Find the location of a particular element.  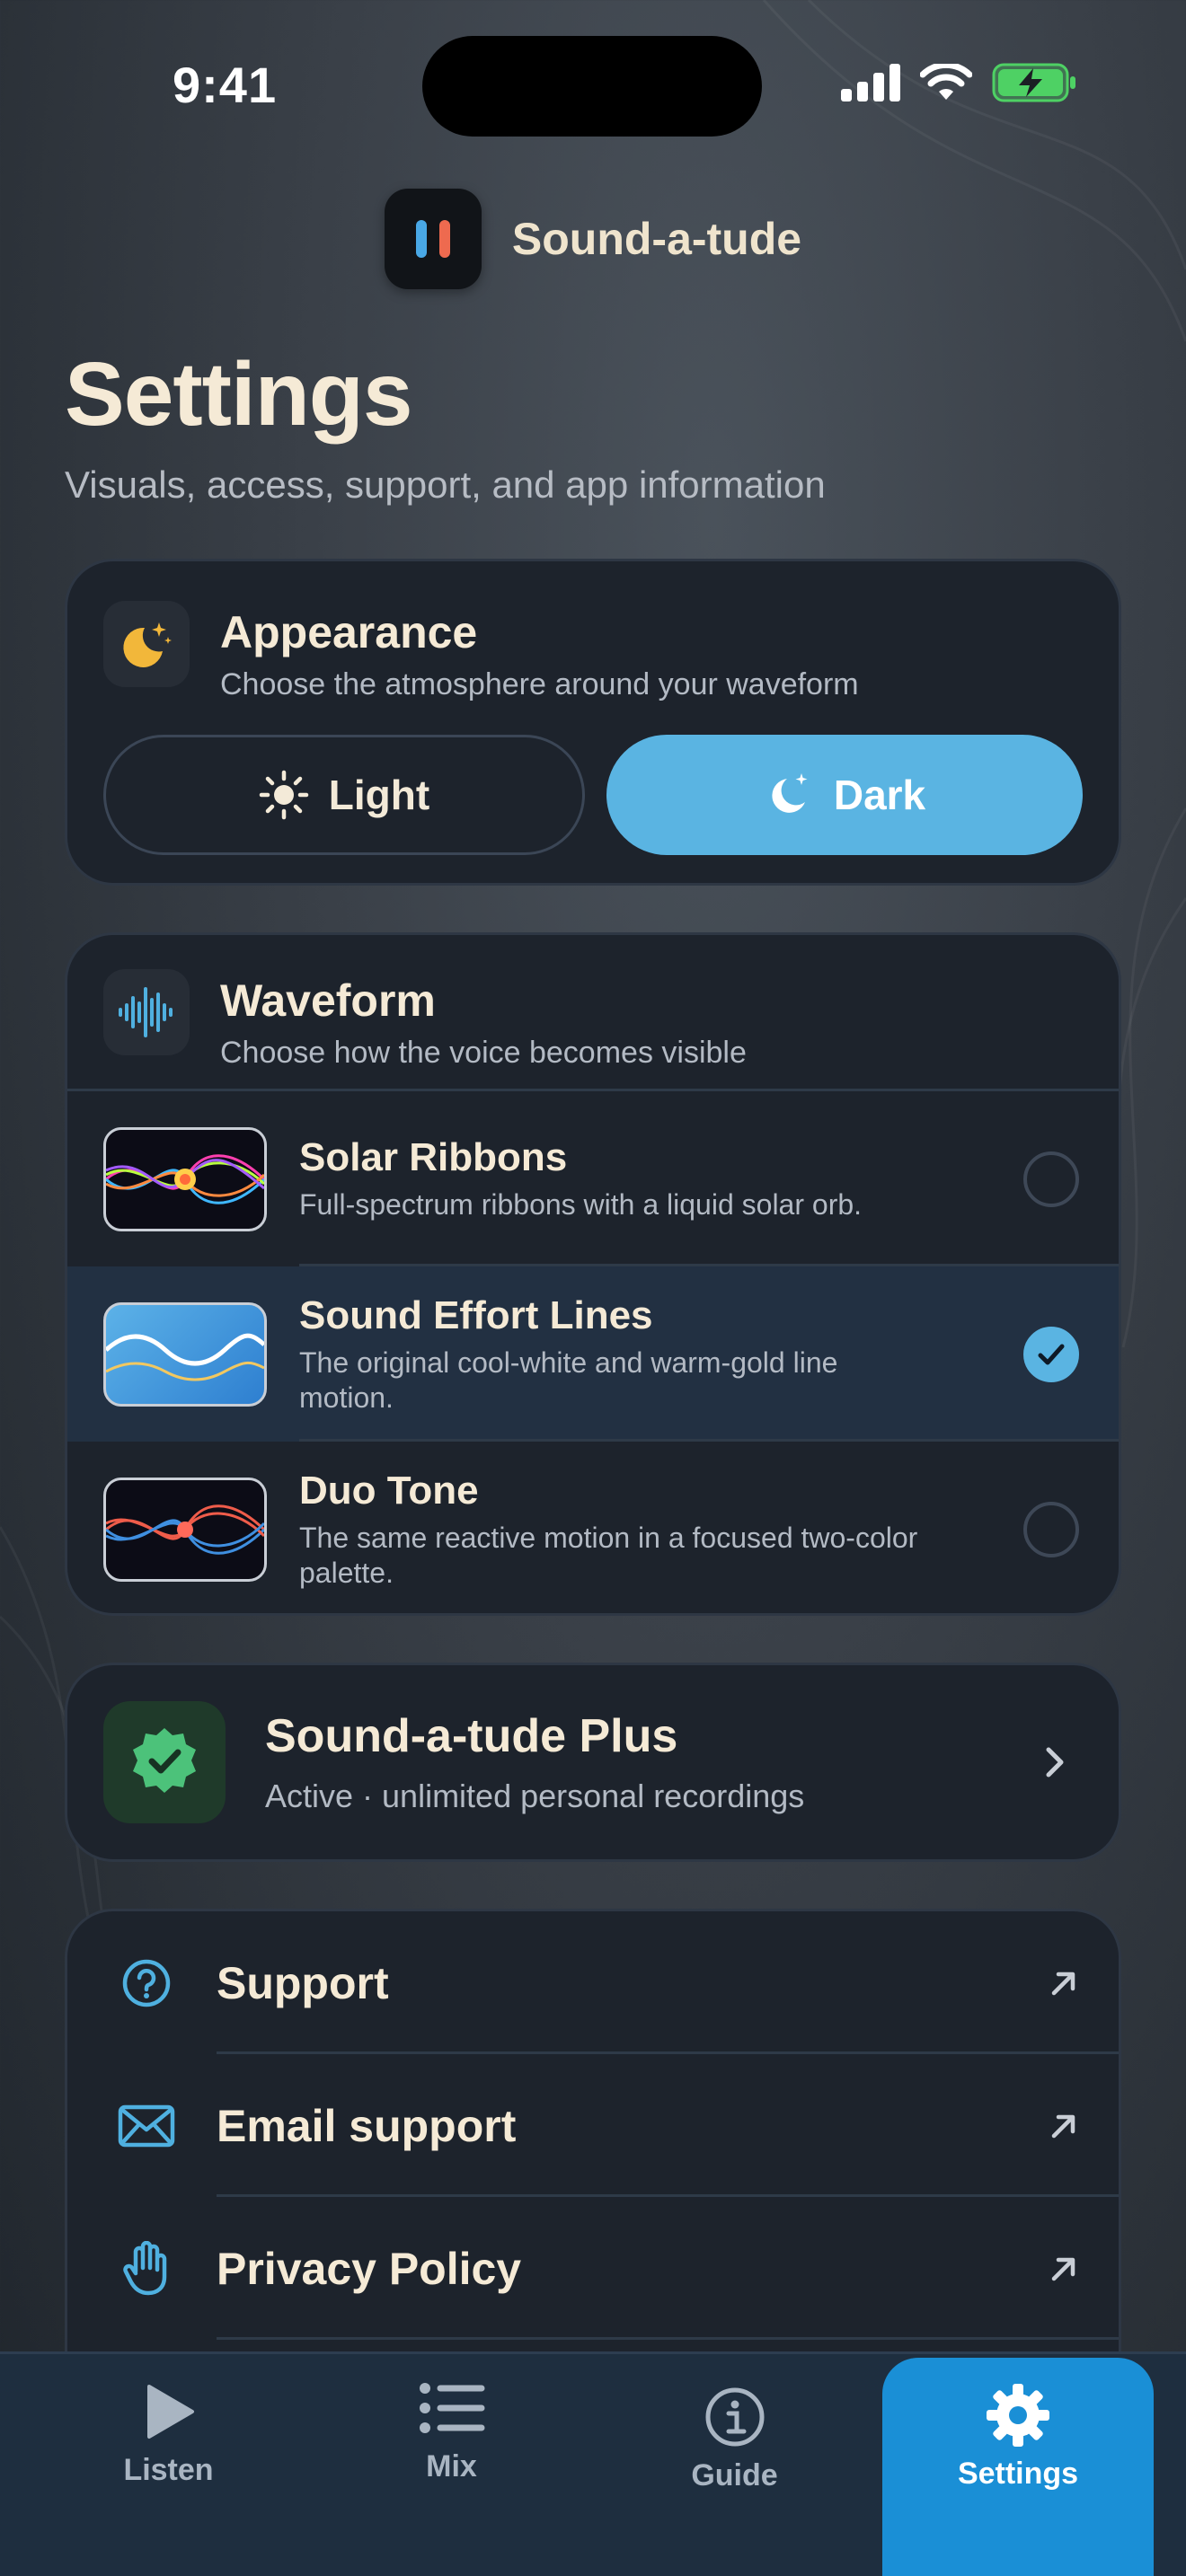

list-icon is located at coordinates (452, 2408).